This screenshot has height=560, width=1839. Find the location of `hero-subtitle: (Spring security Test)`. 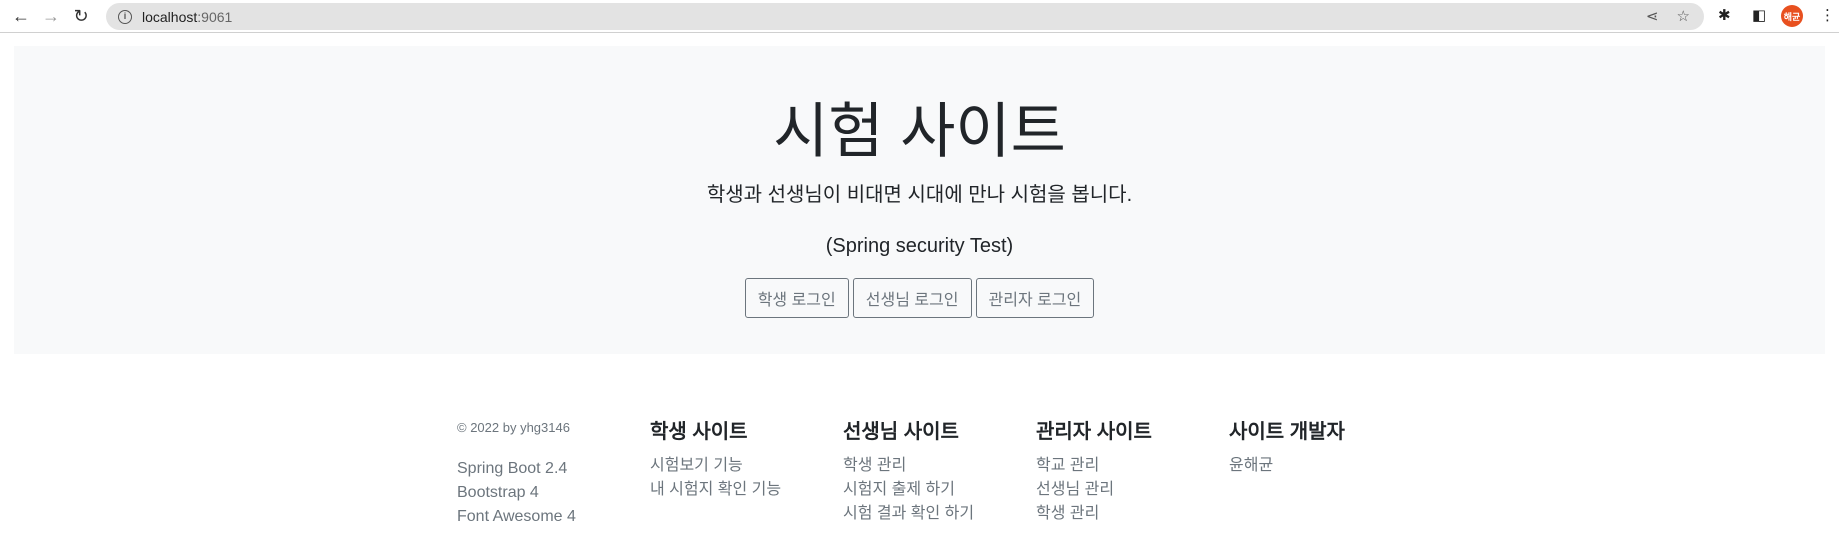

hero-subtitle: (Spring security Test) is located at coordinates (919, 246).